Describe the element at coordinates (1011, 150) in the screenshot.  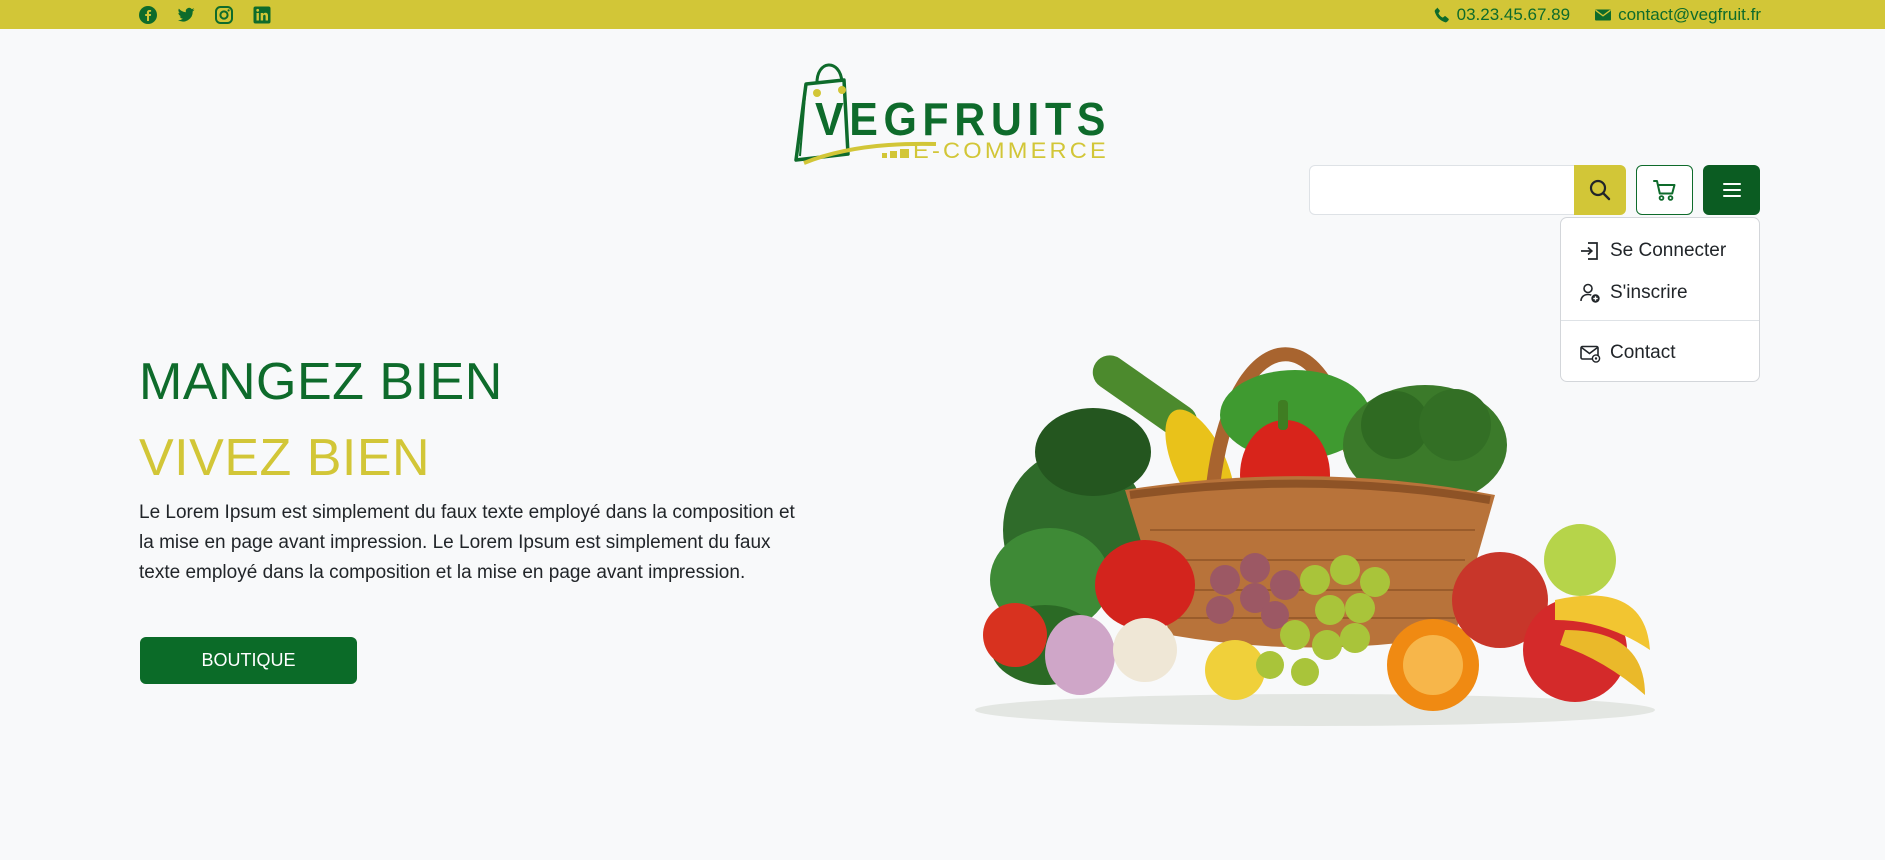
I see `logo-tagline-text: E-COMMERCE` at that location.